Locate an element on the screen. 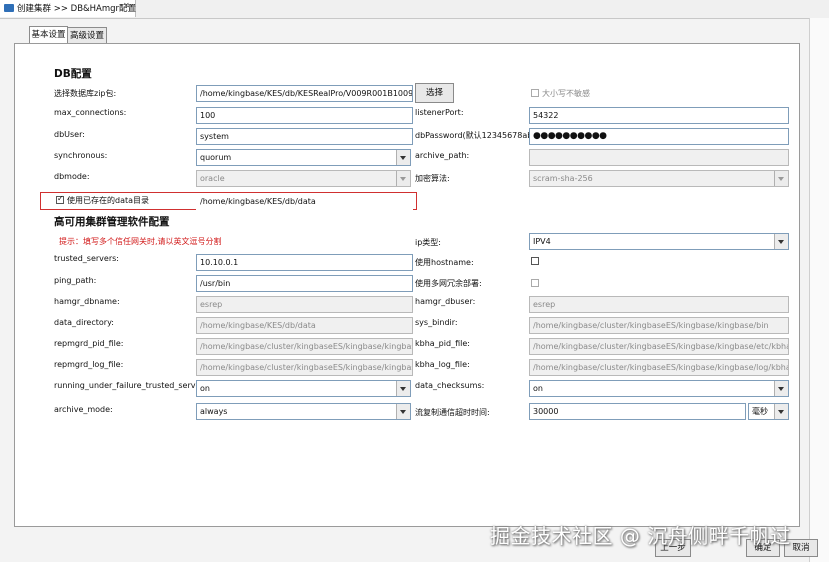  kbha-log-label: kbha_log_file: is located at coordinates (442, 364).